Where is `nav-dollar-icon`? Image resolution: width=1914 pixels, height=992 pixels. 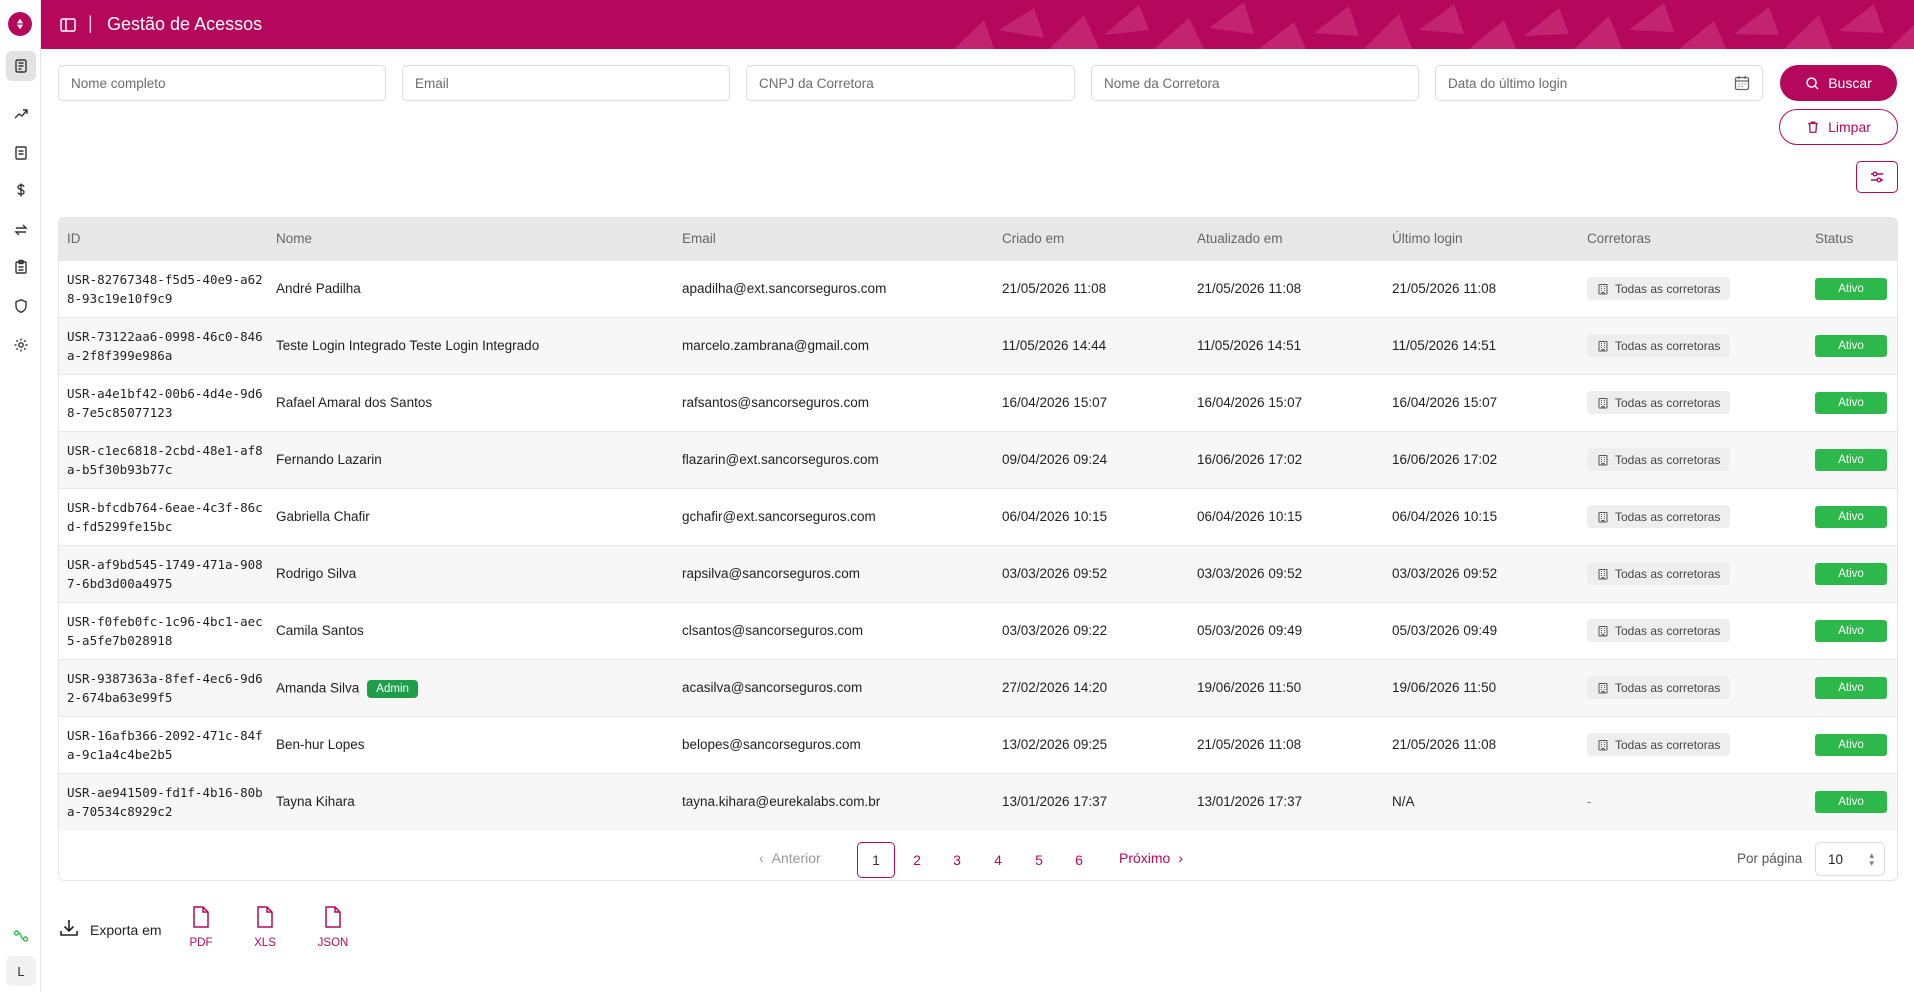 nav-dollar-icon is located at coordinates (21, 190).